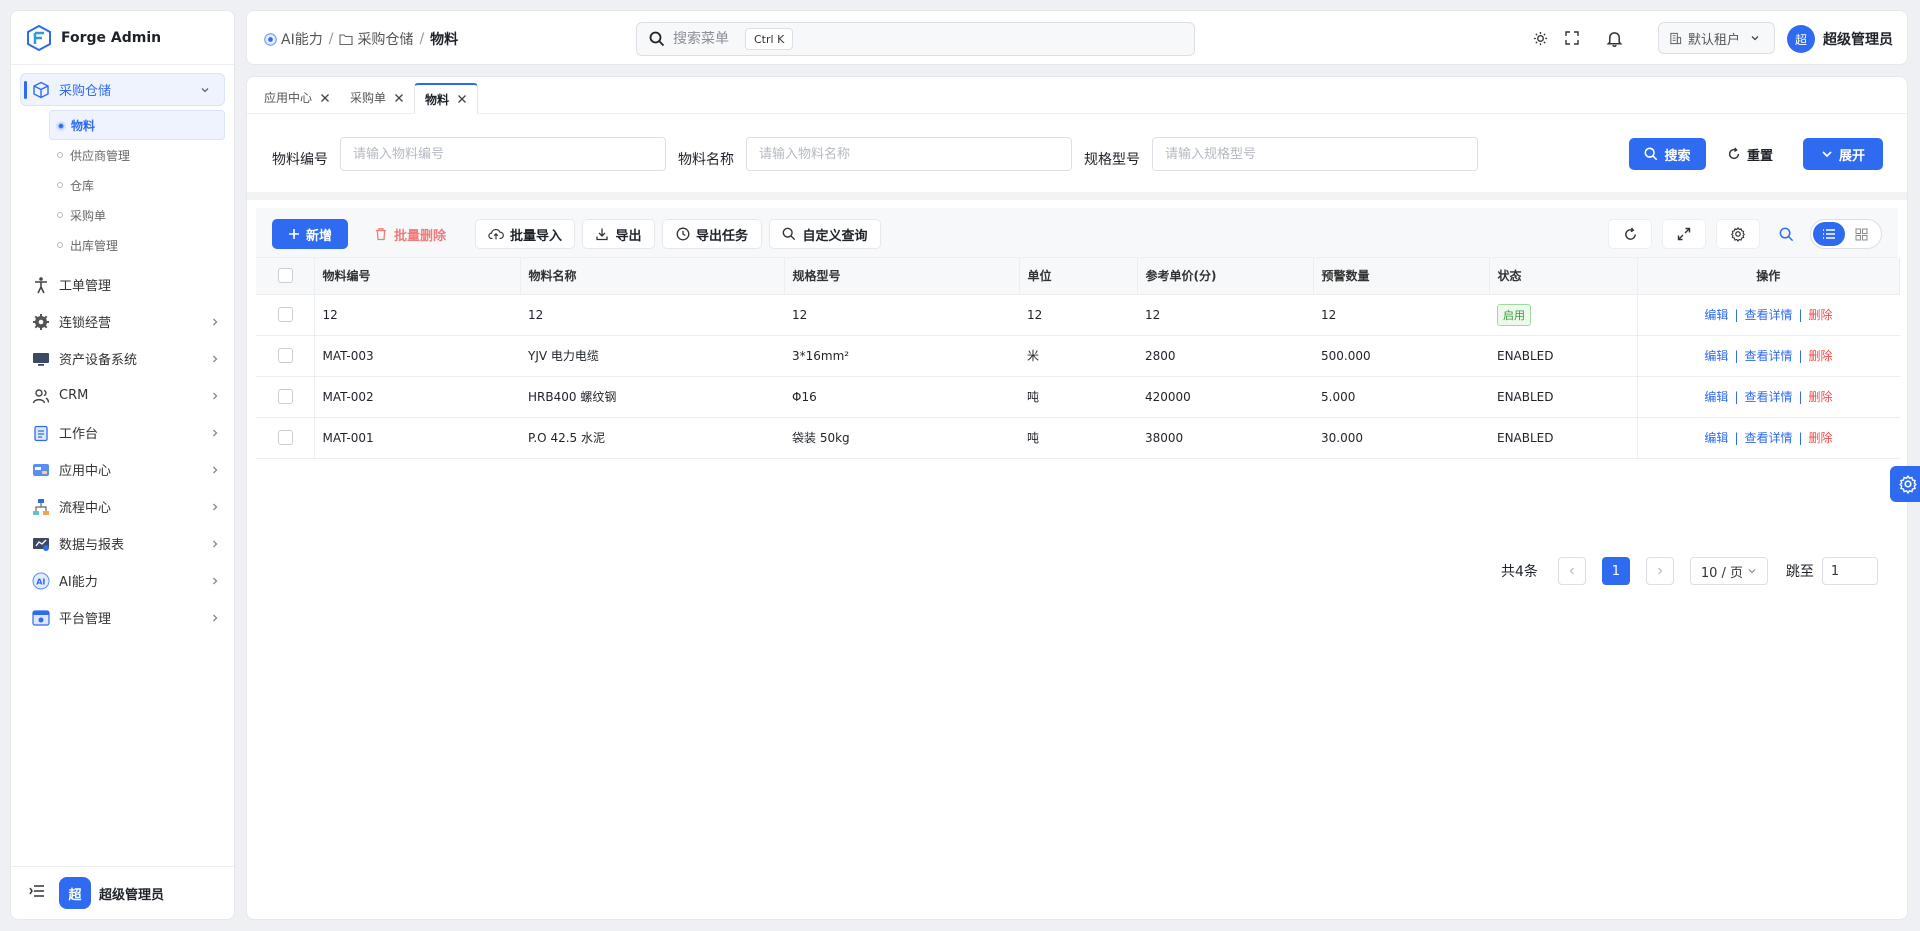 The width and height of the screenshot is (1920, 931). I want to click on next-page-button, so click(1659, 571).